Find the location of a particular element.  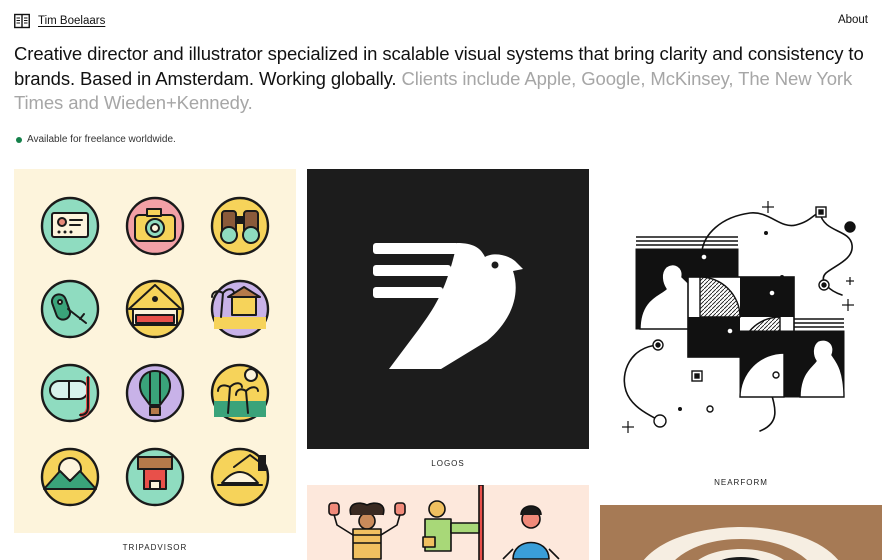

availability-status: Available for freelance worldwide. is located at coordinates (96, 139).